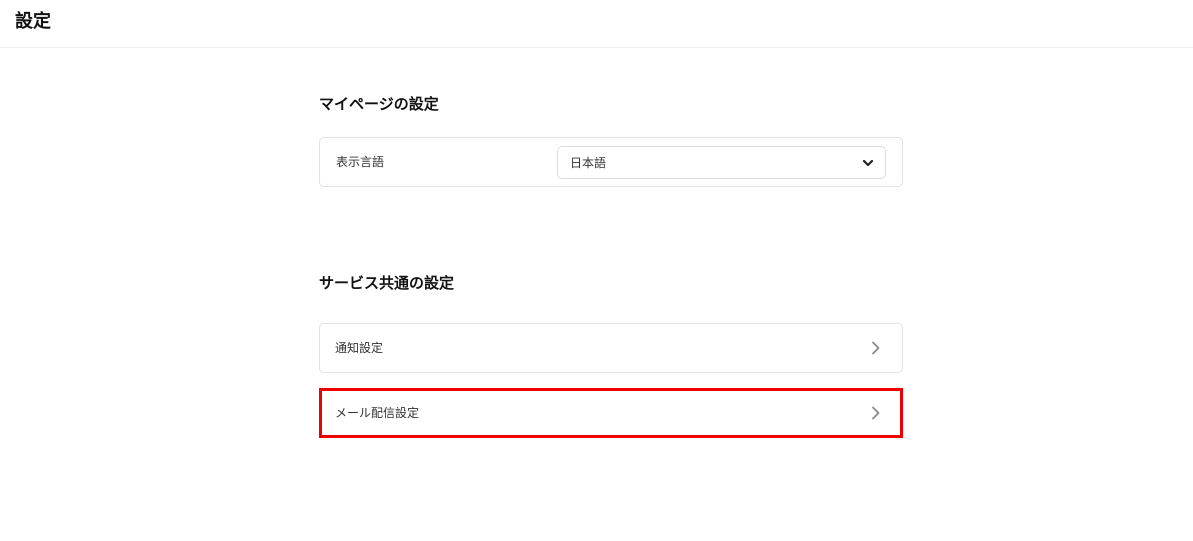 The width and height of the screenshot is (1193, 541). What do you see at coordinates (387, 283) in the screenshot?
I see `common-settings-heading: サービス共通の設定` at bounding box center [387, 283].